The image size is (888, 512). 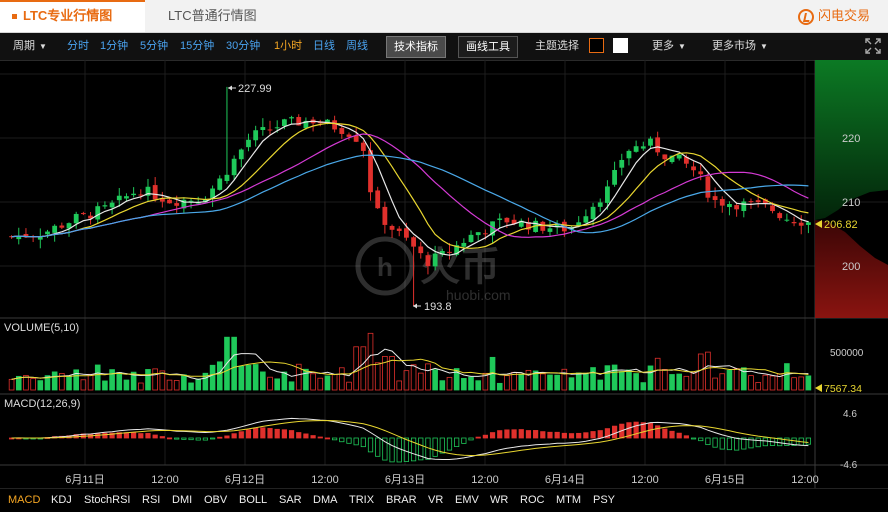 What do you see at coordinates (154, 46) in the screenshot?
I see `interval-5min: 5分钟` at bounding box center [154, 46].